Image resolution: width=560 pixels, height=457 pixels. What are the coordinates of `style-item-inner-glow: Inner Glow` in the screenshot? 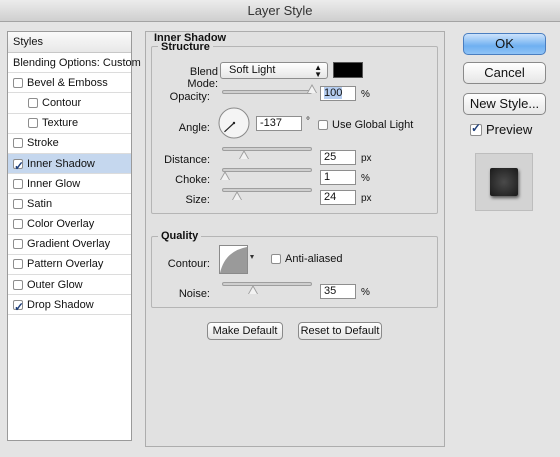 It's located at (69, 184).